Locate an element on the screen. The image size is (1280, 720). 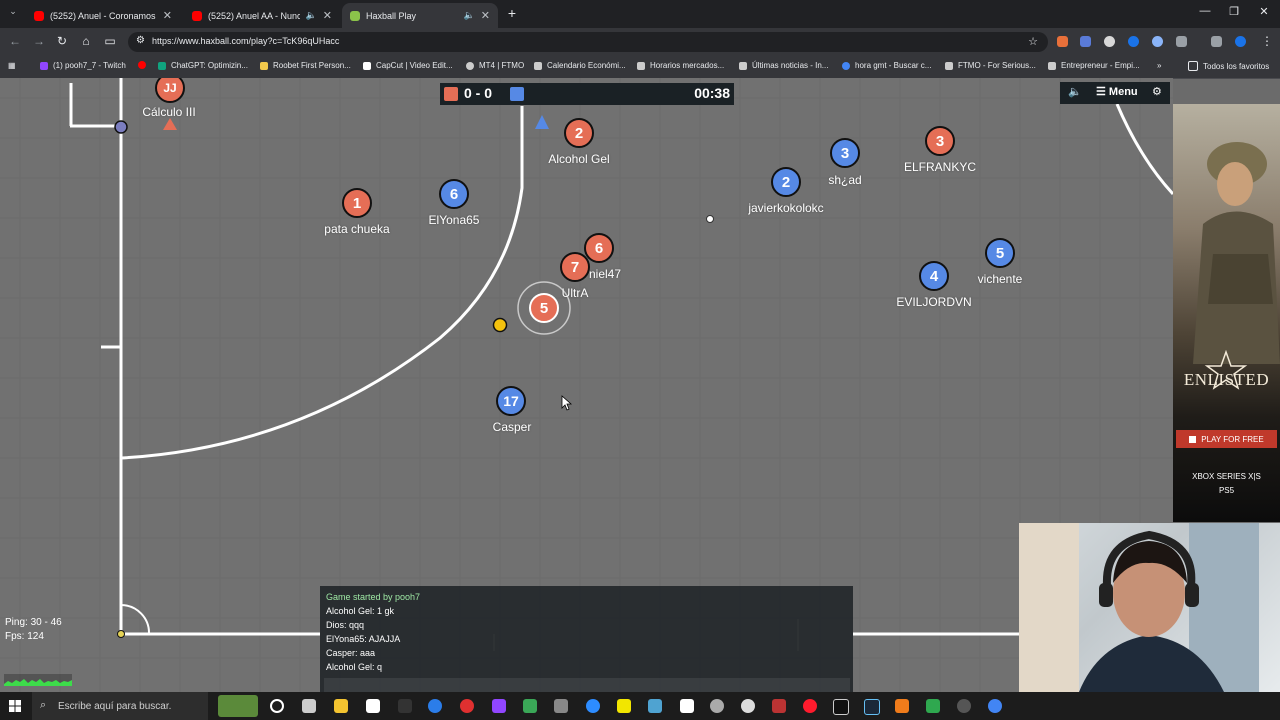
steam-icon is located at coordinates (872, 707).